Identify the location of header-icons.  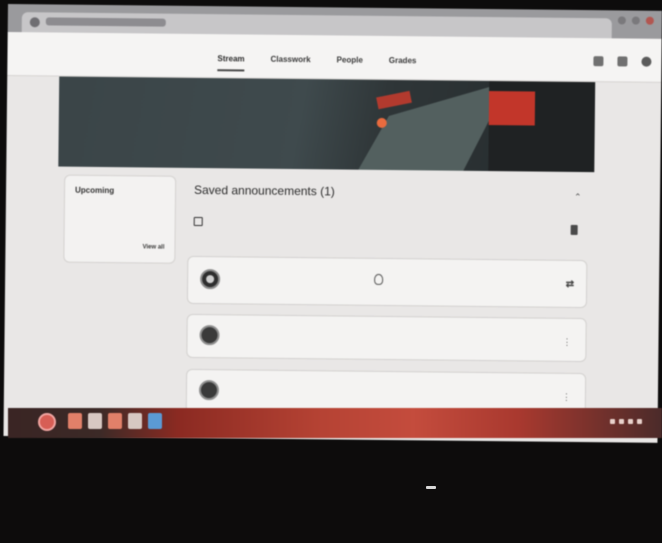
(622, 61).